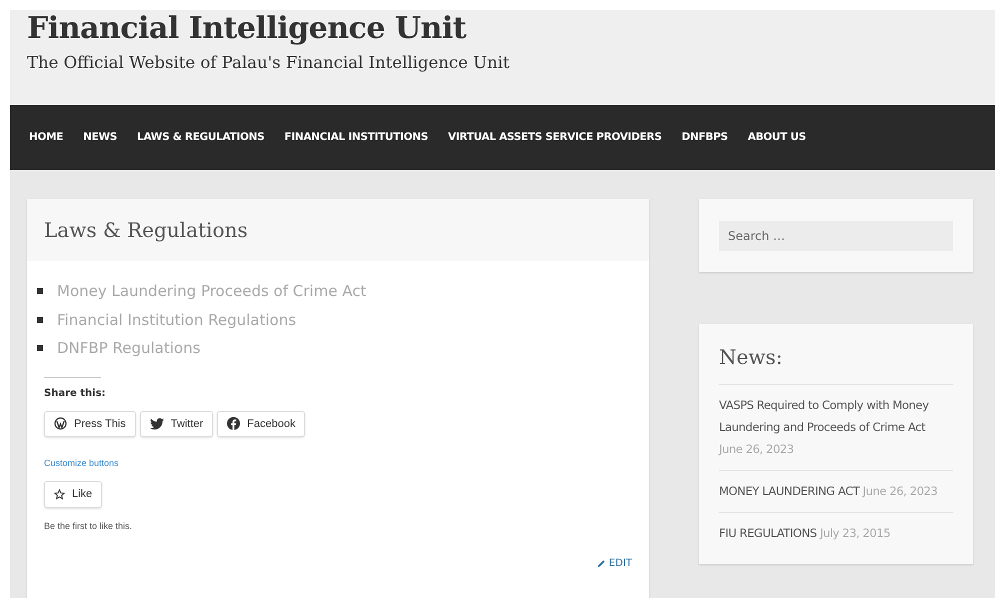 The image size is (995, 598). I want to click on edit-link: EDIT, so click(614, 563).